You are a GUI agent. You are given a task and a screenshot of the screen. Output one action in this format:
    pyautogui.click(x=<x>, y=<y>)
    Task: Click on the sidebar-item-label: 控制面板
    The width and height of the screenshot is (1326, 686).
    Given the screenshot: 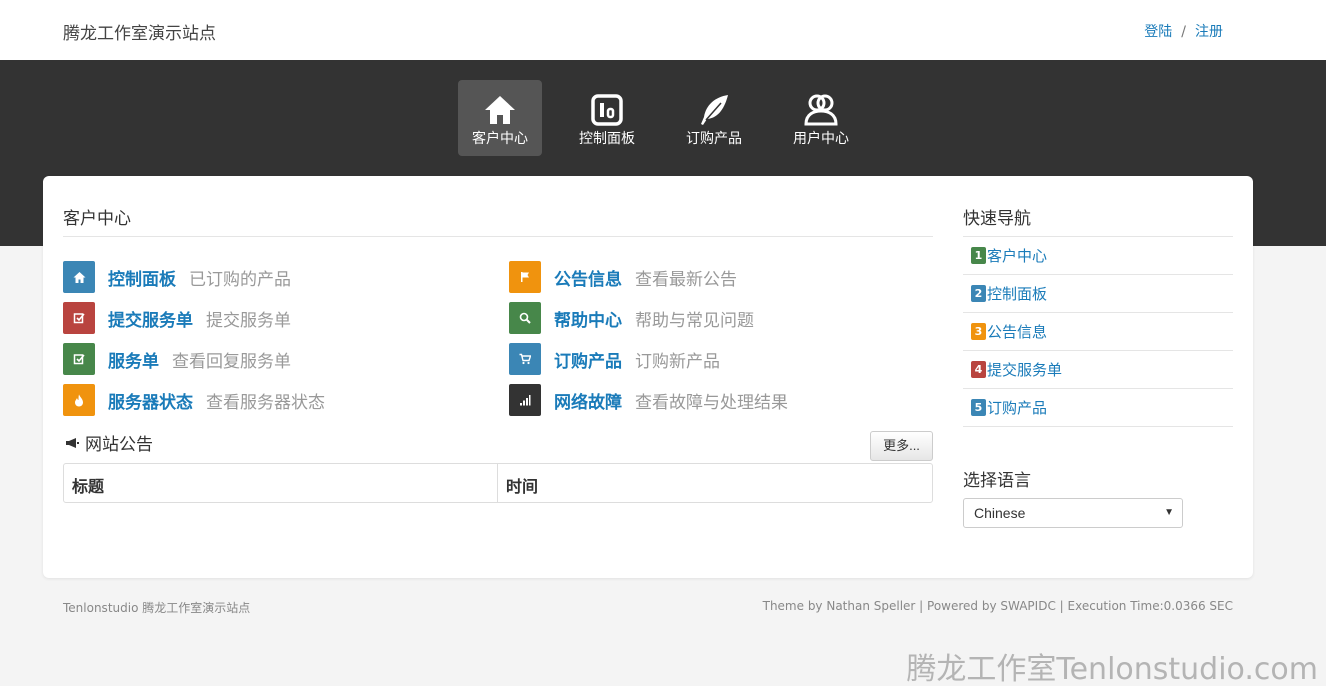 What is the action you would take?
    pyautogui.click(x=1017, y=294)
    